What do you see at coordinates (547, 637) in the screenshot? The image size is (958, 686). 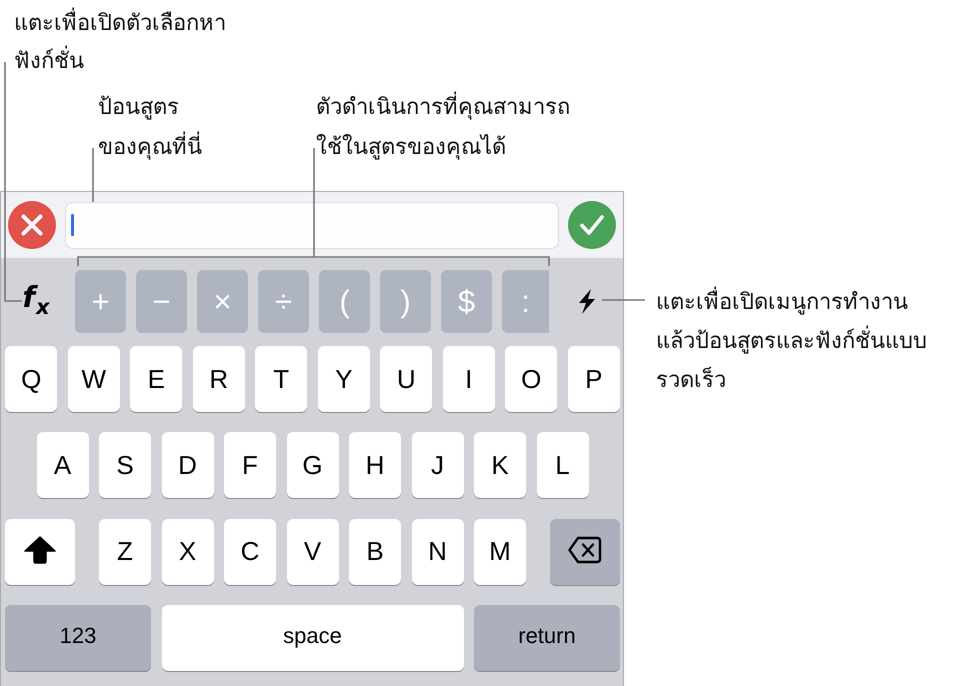 I see `return-key: return` at bounding box center [547, 637].